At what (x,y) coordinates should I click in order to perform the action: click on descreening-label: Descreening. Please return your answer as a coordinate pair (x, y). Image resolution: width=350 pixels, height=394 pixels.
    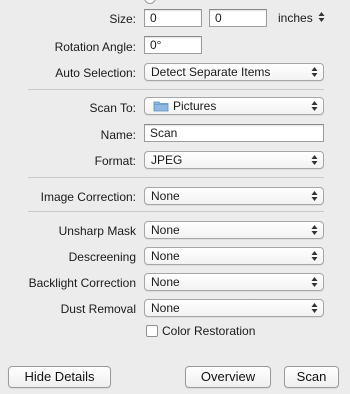
    Looking at the image, I should click on (102, 257).